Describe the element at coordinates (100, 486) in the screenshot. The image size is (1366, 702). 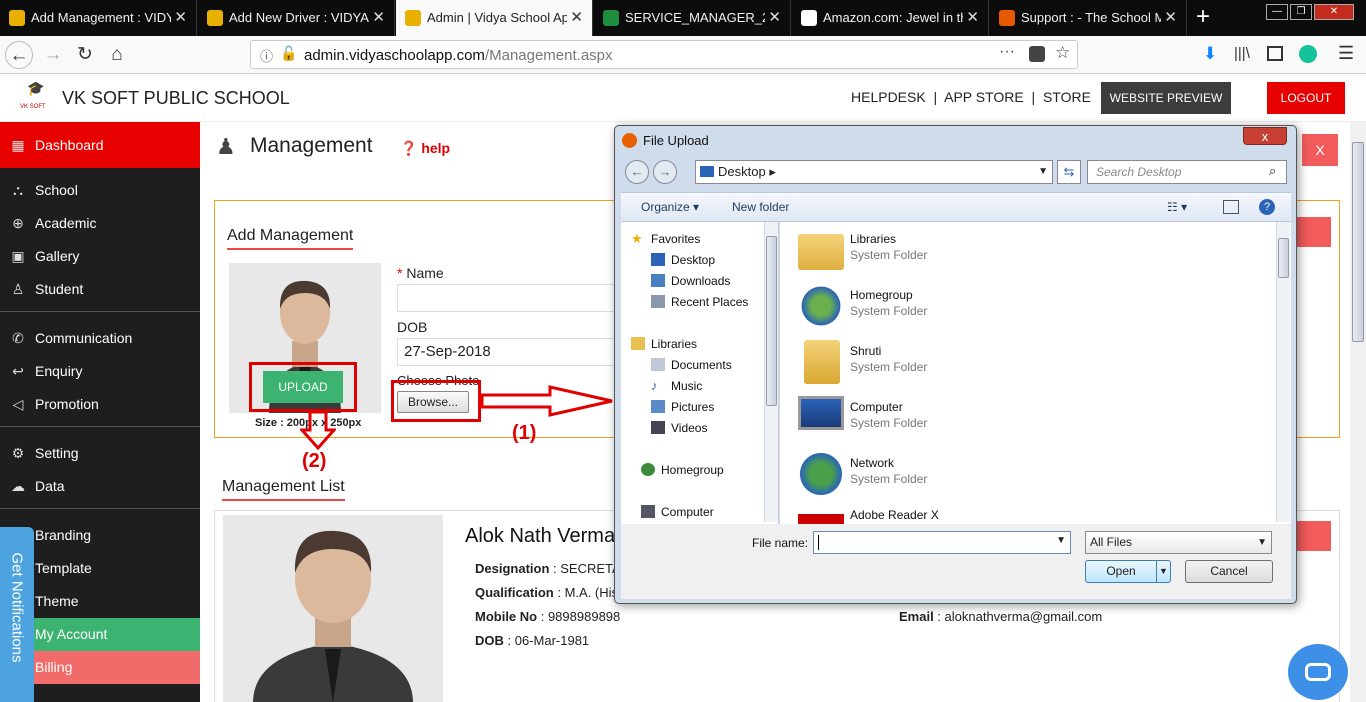
I see `sidebar-item-data: ☁ Data` at that location.